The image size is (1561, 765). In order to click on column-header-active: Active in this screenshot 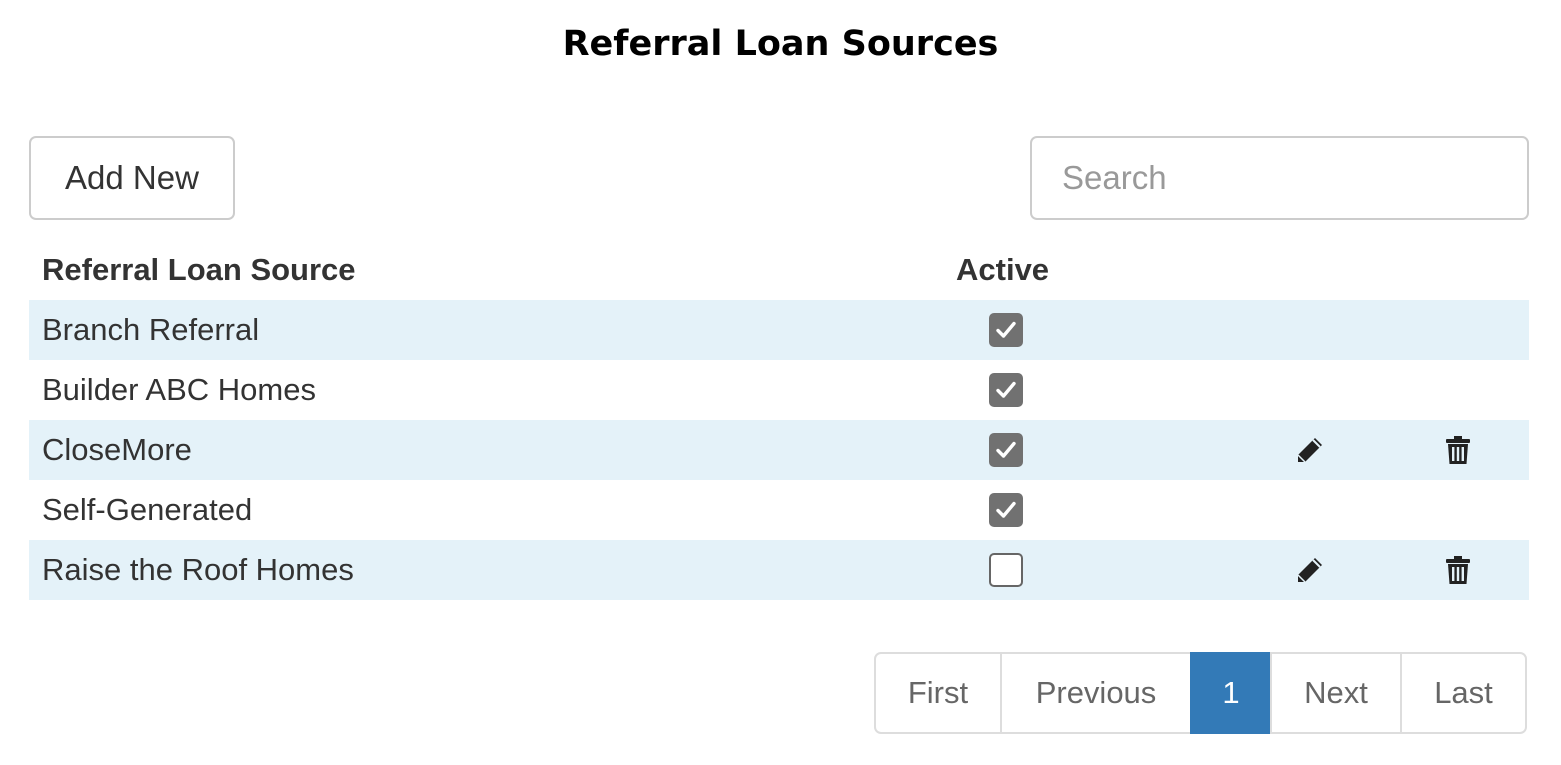, I will do `click(1002, 270)`.